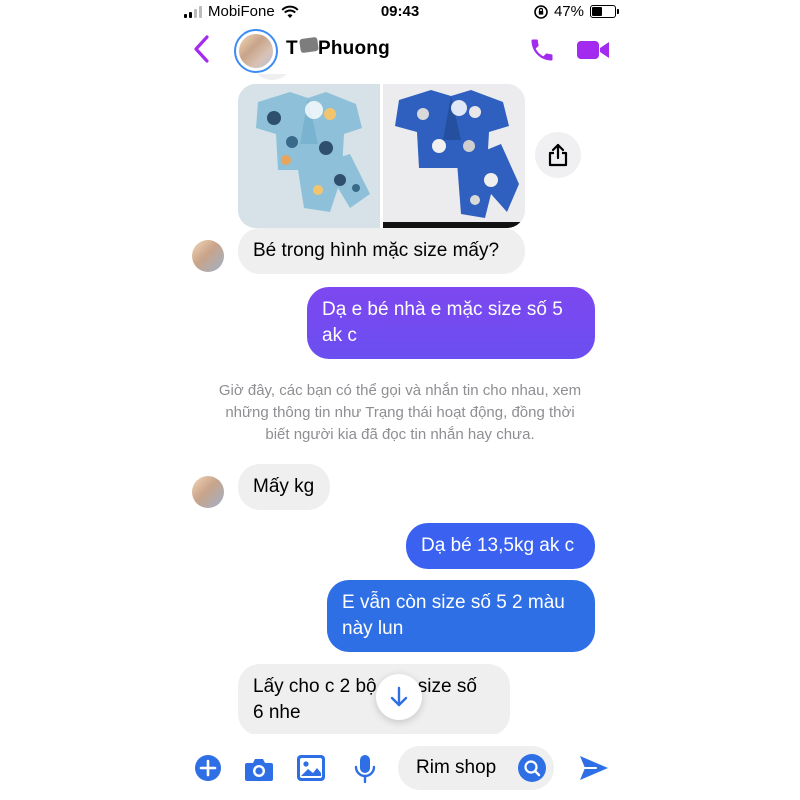  I want to click on message-bubble-incoming: Mấy kg, so click(284, 487).